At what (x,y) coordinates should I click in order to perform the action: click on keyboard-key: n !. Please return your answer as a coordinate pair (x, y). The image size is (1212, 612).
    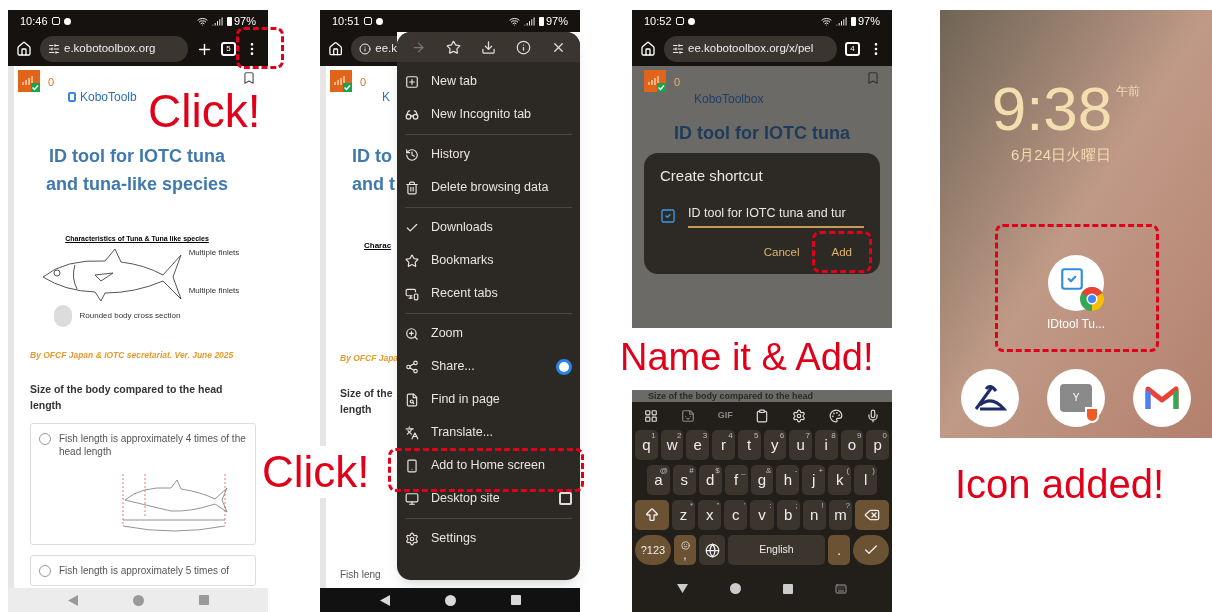
    Looking at the image, I should click on (814, 515).